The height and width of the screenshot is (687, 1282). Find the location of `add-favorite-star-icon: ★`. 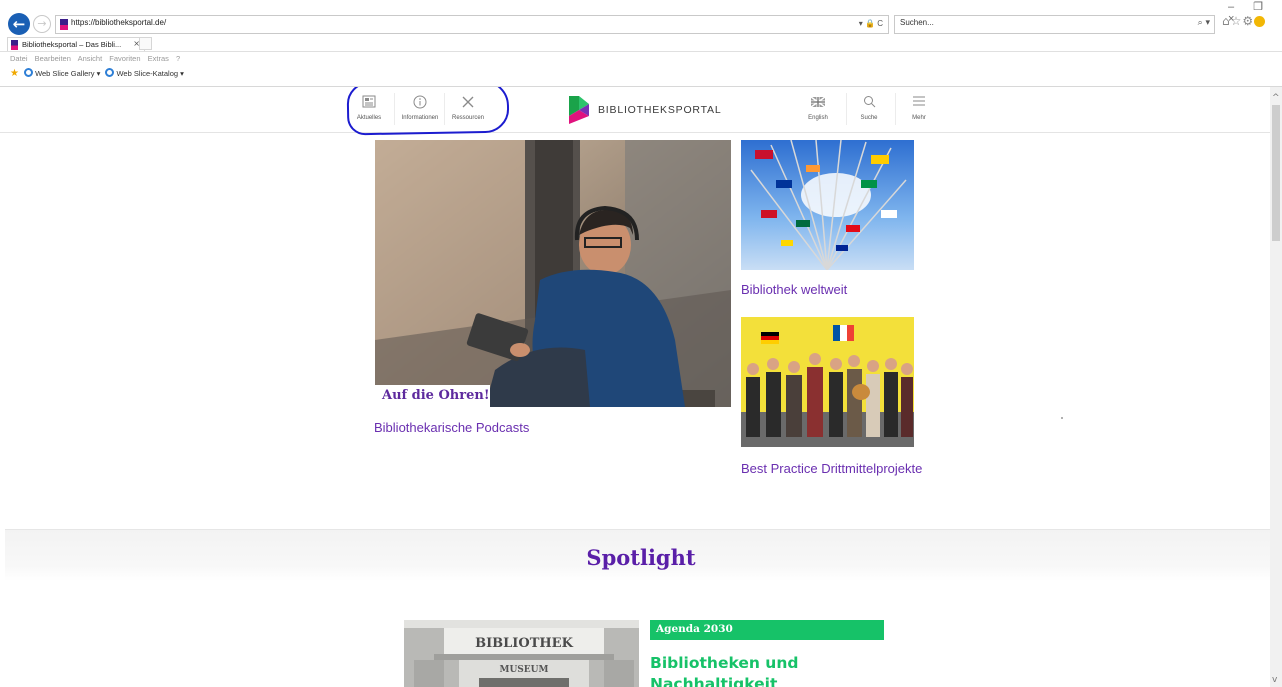

add-favorite-star-icon: ★ is located at coordinates (14, 73).